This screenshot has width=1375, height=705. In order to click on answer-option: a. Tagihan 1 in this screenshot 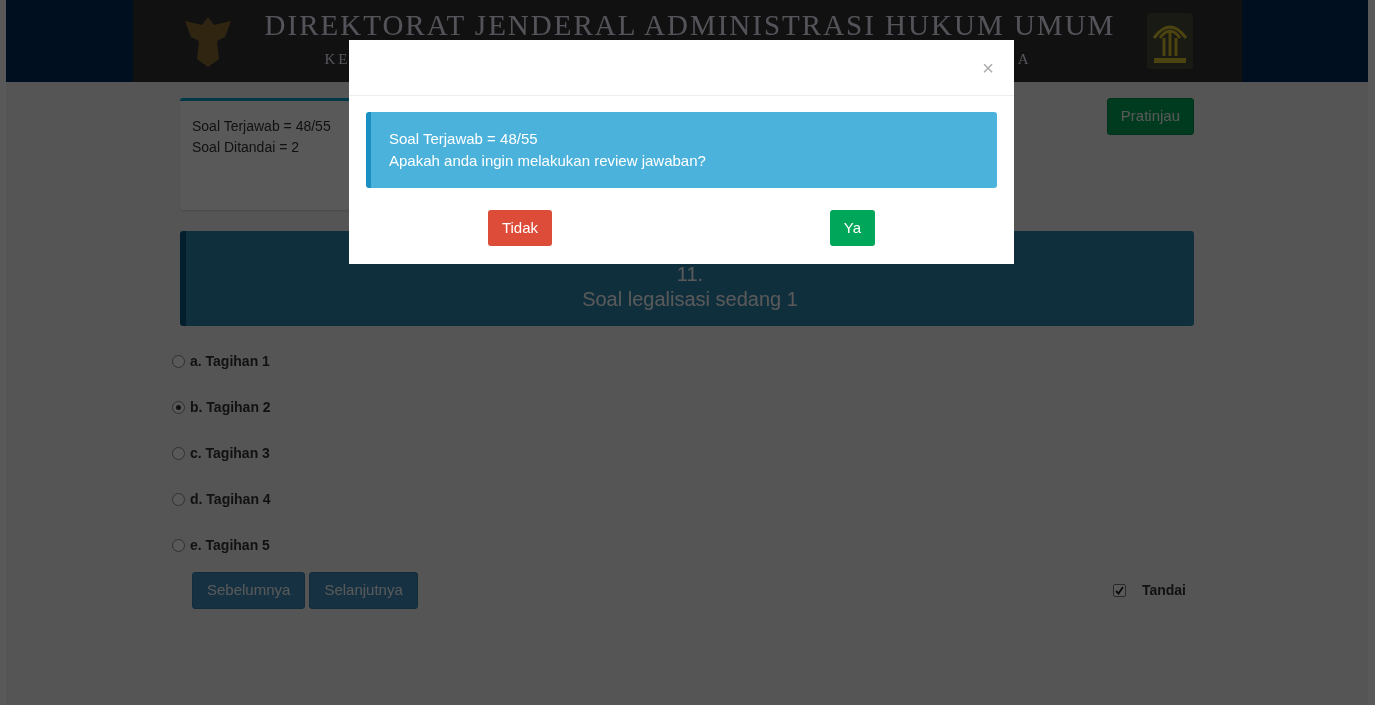, I will do `click(683, 361)`.